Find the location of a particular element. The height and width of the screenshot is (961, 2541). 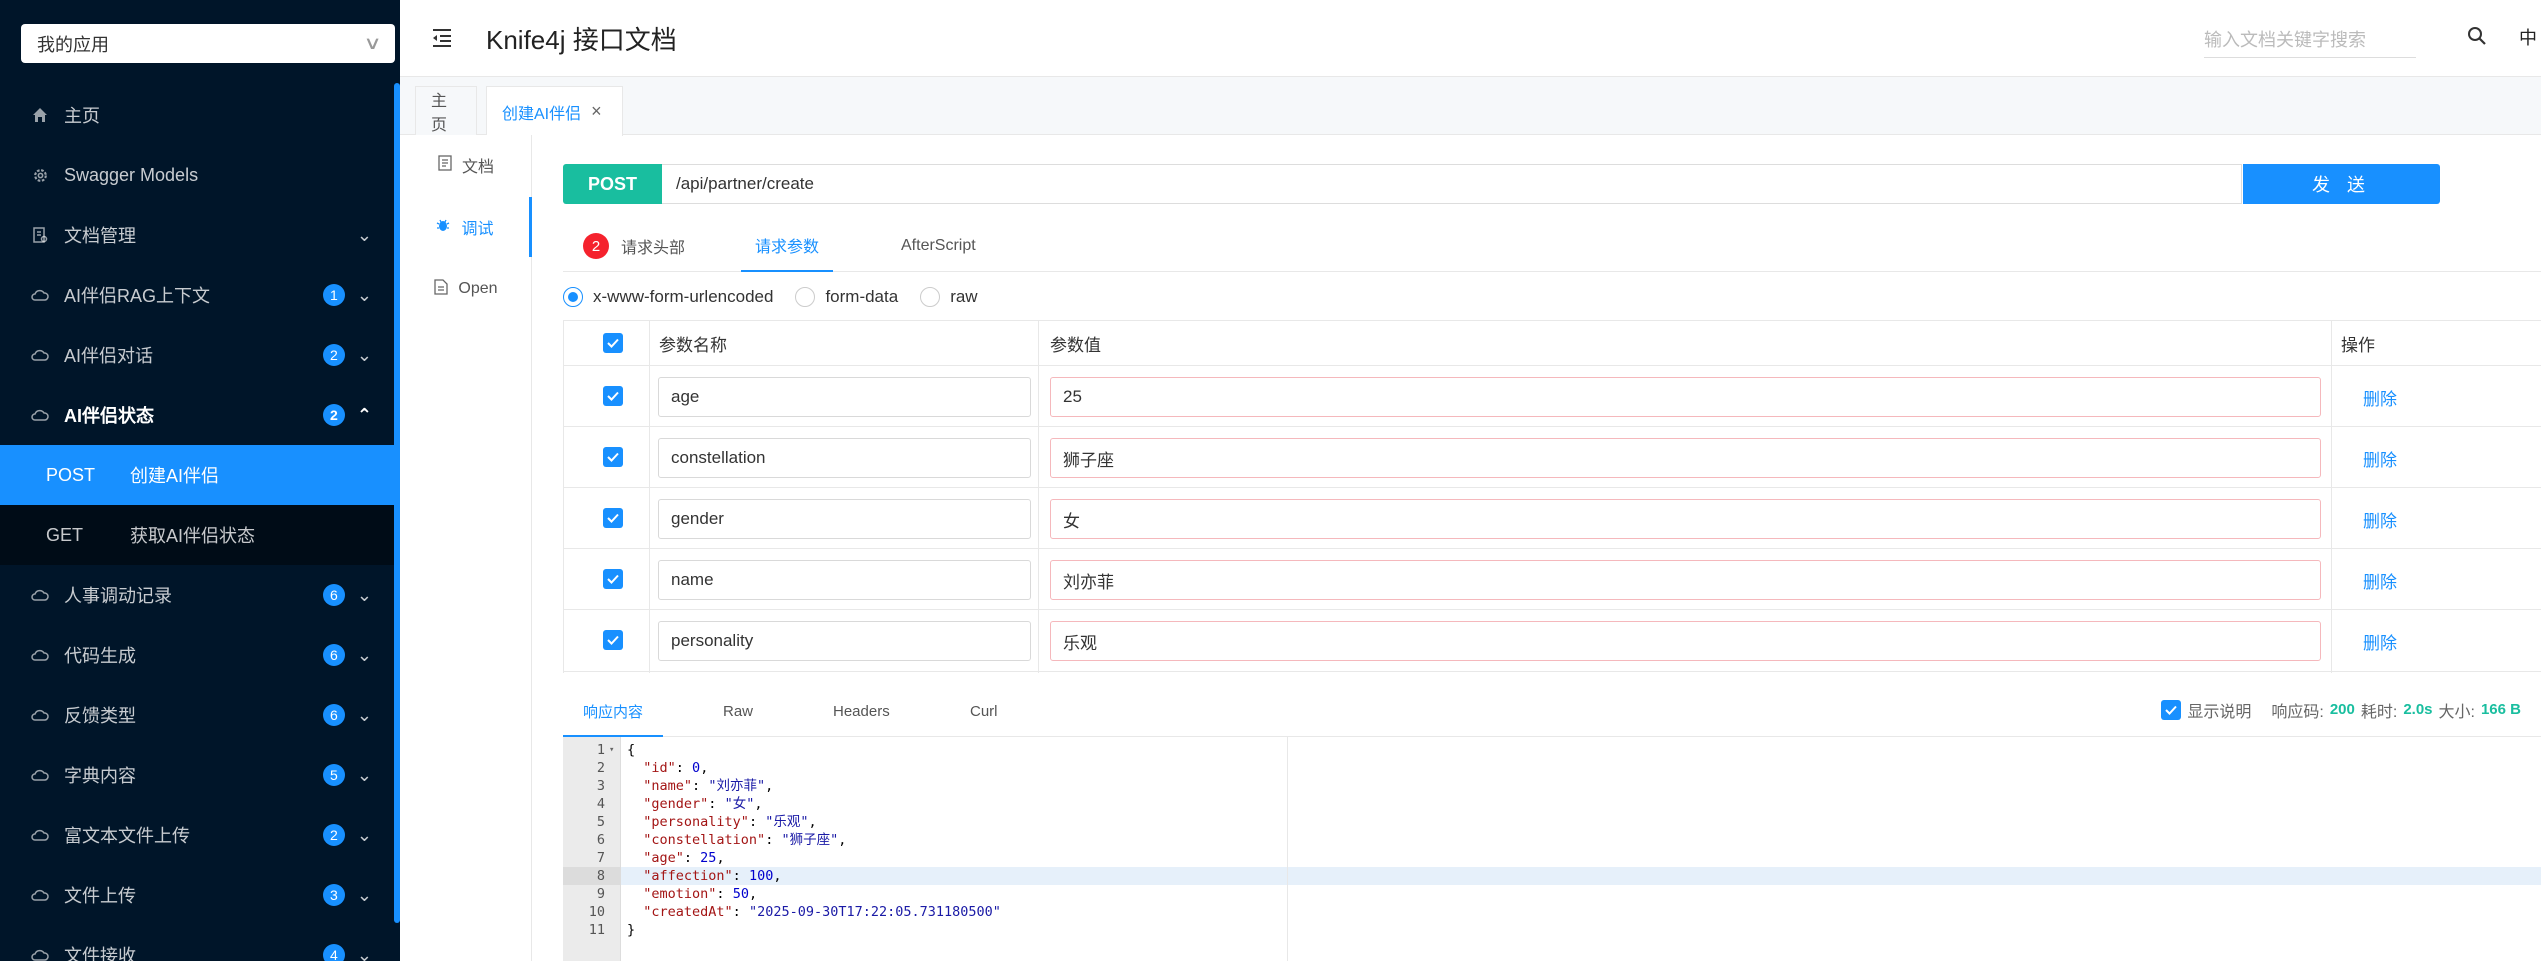

show-desc-label: 显示说明 is located at coordinates (2219, 712).